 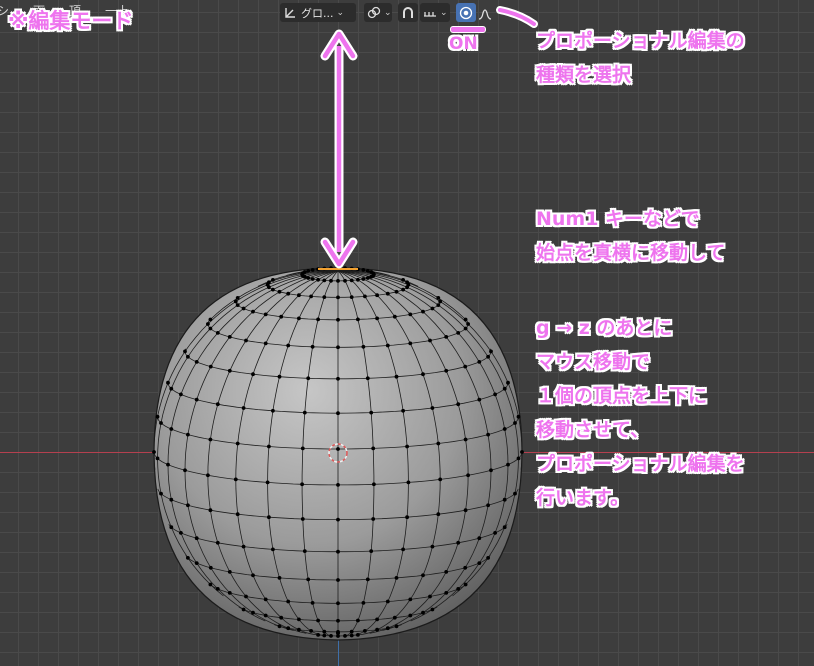 What do you see at coordinates (318, 12) in the screenshot?
I see `transform-orientation-dropdown: グロ... ⌄` at bounding box center [318, 12].